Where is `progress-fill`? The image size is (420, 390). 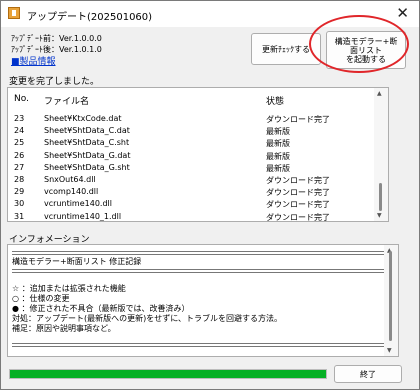 progress-fill is located at coordinates (168, 374).